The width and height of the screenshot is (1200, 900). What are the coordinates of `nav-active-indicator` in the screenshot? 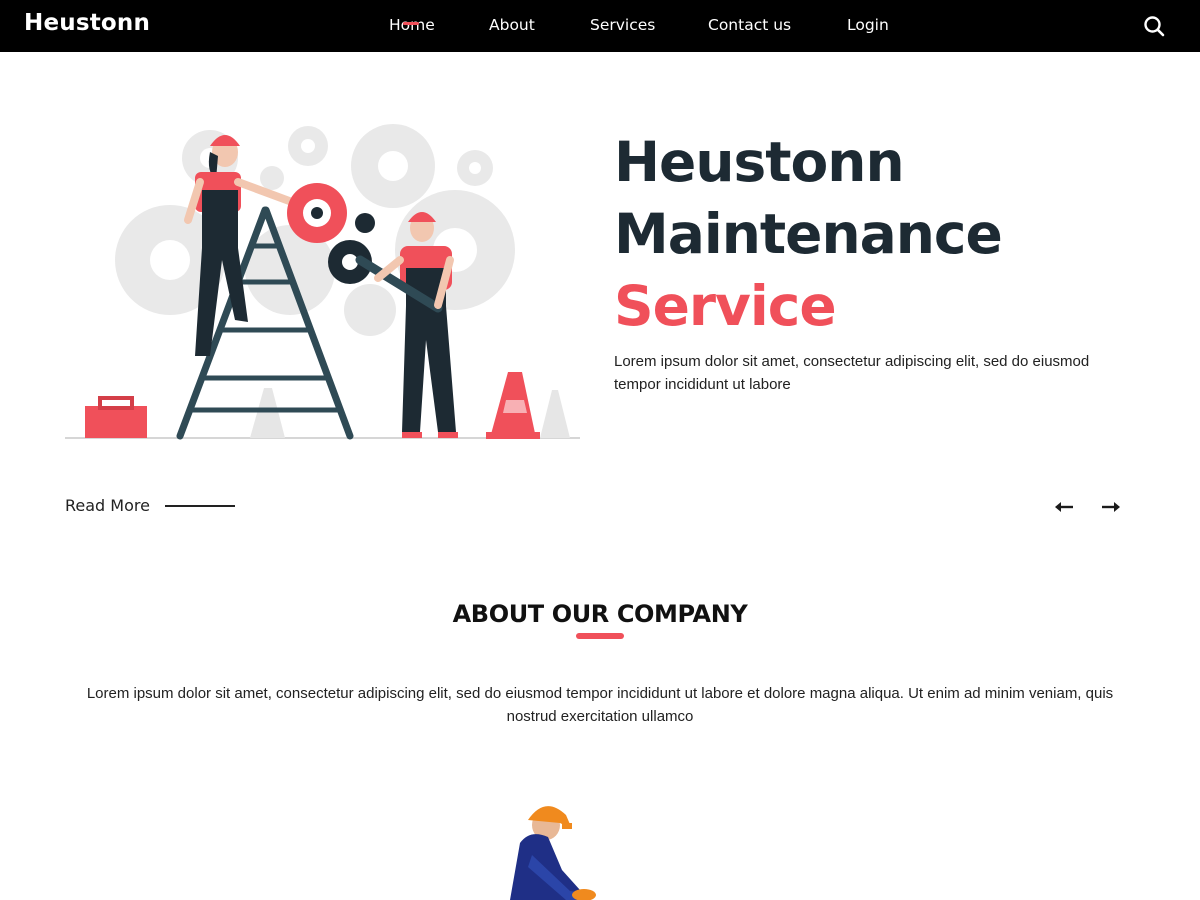 It's located at (411, 23).